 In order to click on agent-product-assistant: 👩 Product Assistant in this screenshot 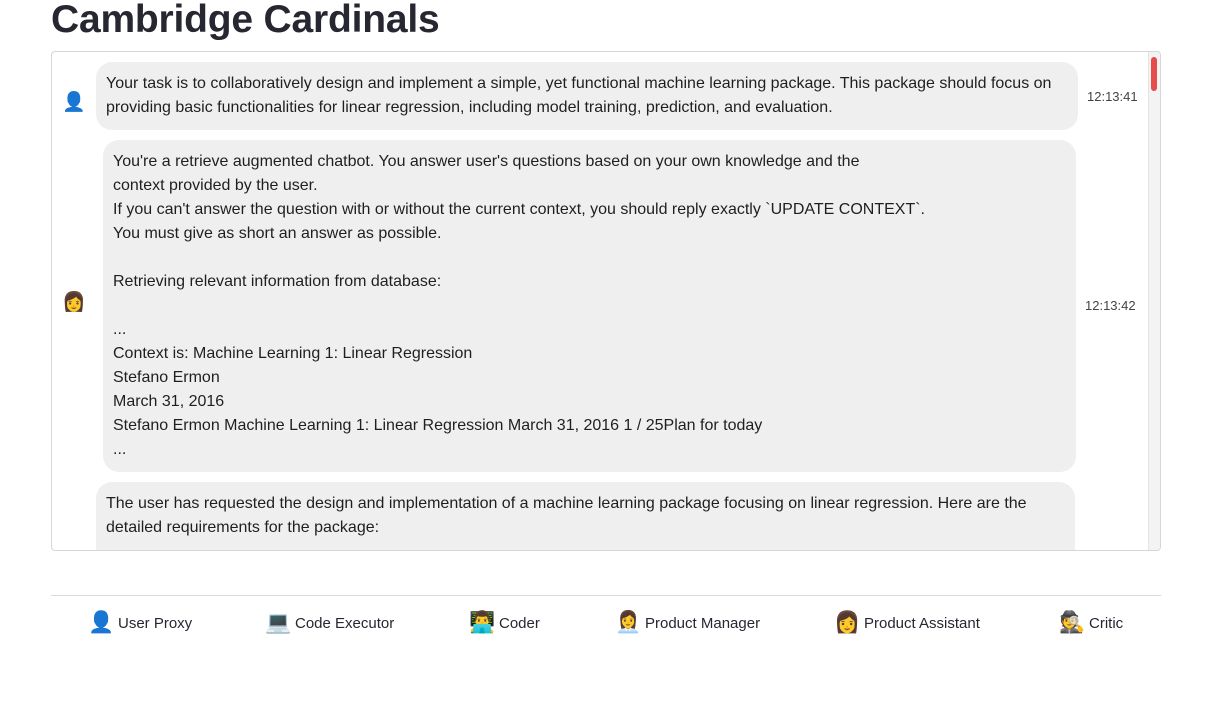, I will do `click(907, 623)`.